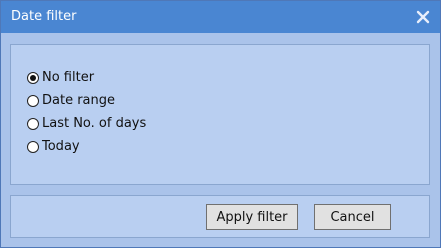  I want to click on radio-option-no-filter: No filter, so click(86, 77).